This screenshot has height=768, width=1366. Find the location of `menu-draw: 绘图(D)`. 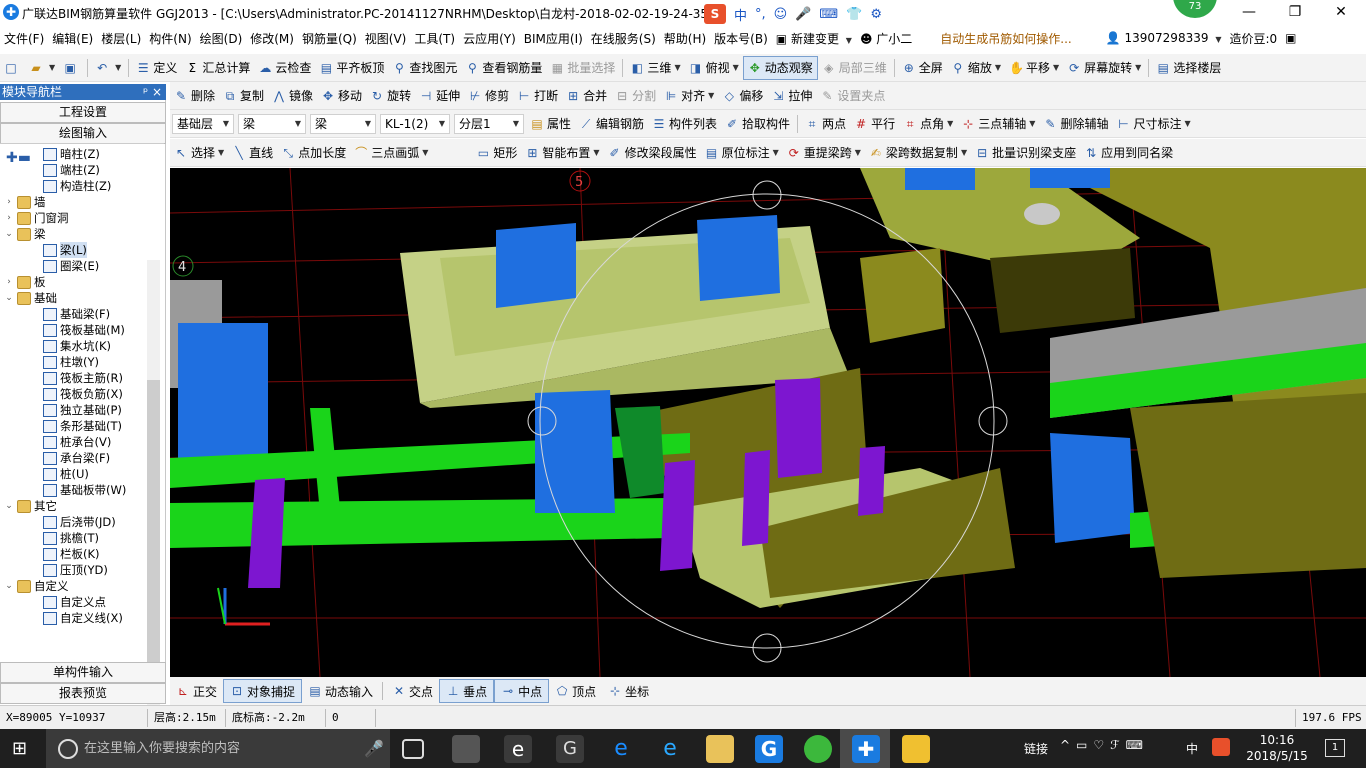

menu-draw: 绘图(D) is located at coordinates (221, 38).